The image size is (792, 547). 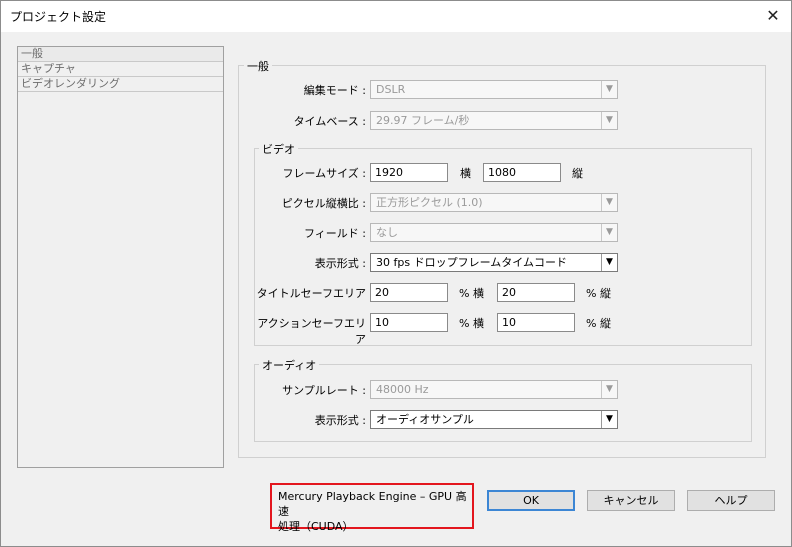 I want to click on pixel-aspect-label: ピクセル縦横比 :, so click(x=323, y=203).